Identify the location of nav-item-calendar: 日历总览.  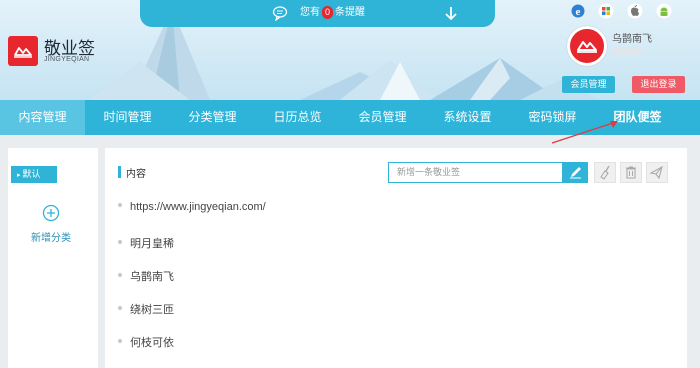
(297, 117).